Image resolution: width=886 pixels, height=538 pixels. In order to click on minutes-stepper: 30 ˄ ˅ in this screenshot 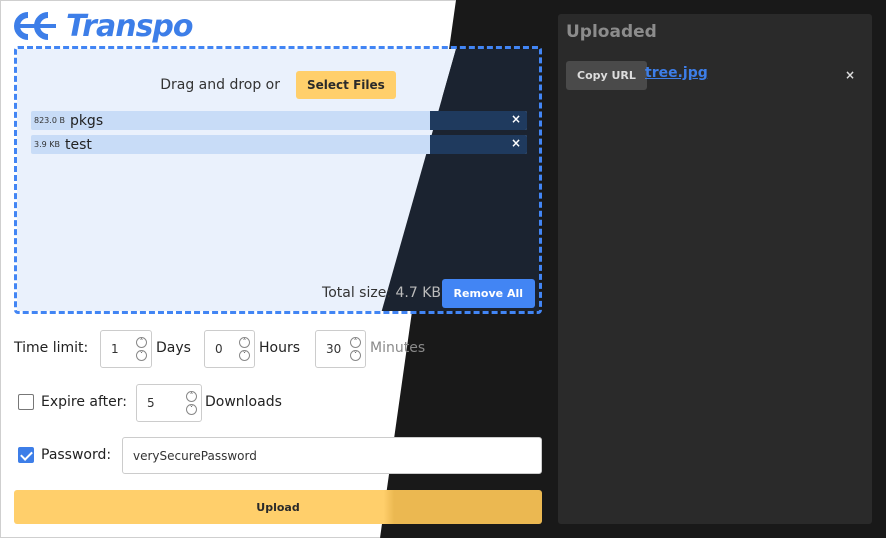, I will do `click(340, 349)`.